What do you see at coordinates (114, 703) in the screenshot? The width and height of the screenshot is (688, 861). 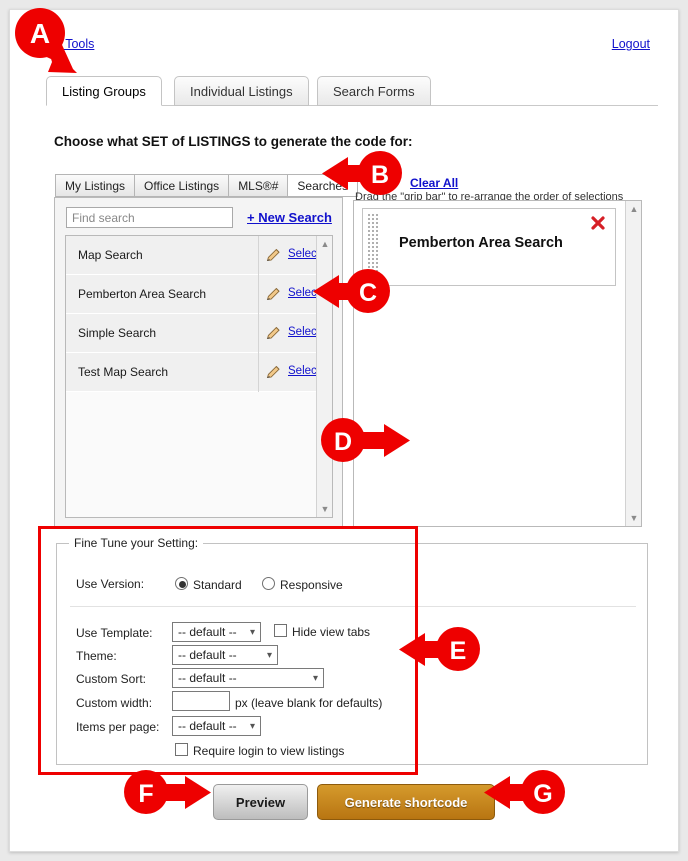 I see `custom-width-label: Custom width:` at bounding box center [114, 703].